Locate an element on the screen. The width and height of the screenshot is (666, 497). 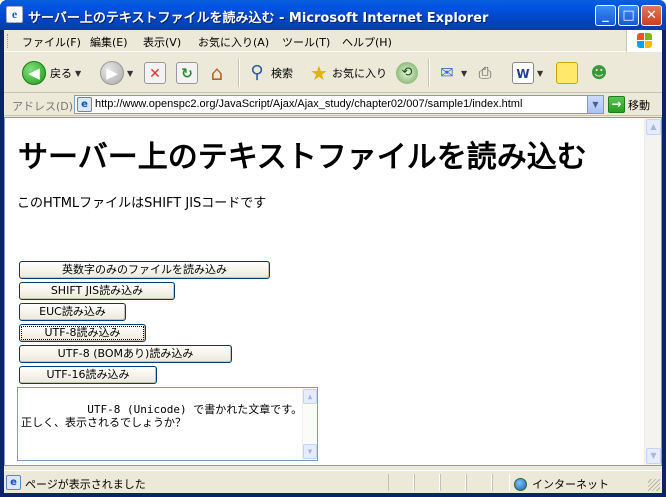
maximize-button: □ is located at coordinates (628, 15).